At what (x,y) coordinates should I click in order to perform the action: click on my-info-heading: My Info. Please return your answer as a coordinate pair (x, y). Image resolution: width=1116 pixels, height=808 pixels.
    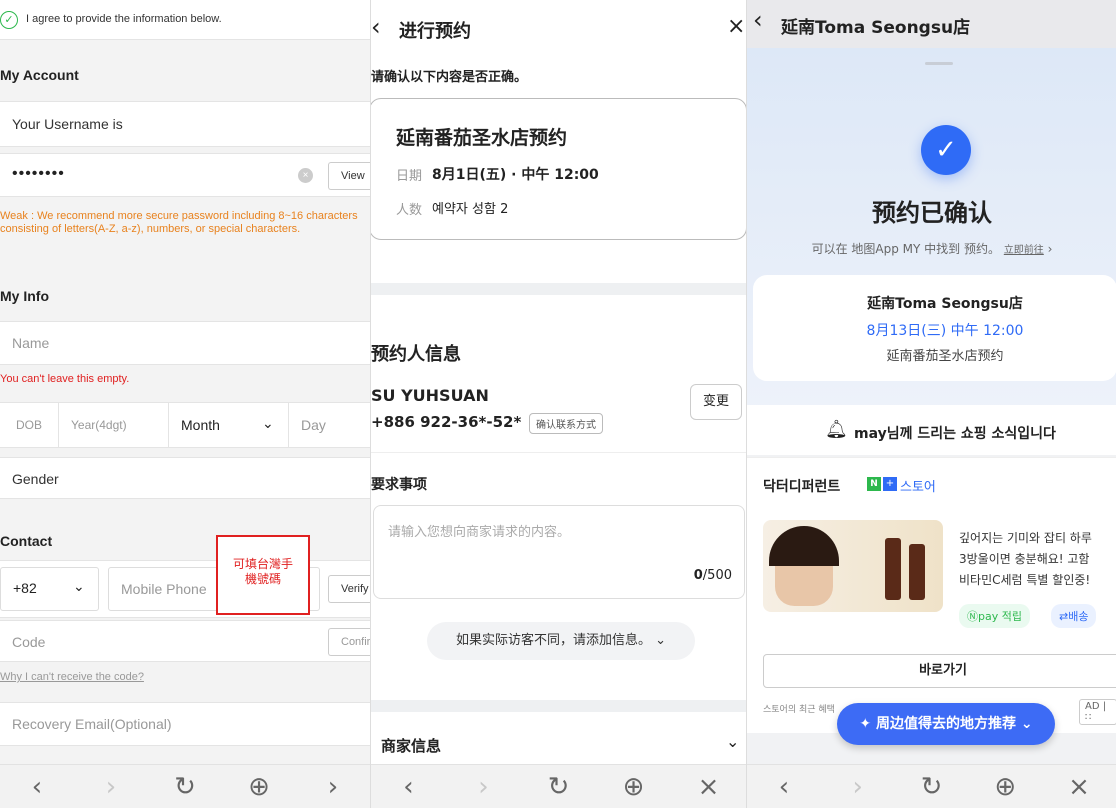
    Looking at the image, I should click on (24, 296).